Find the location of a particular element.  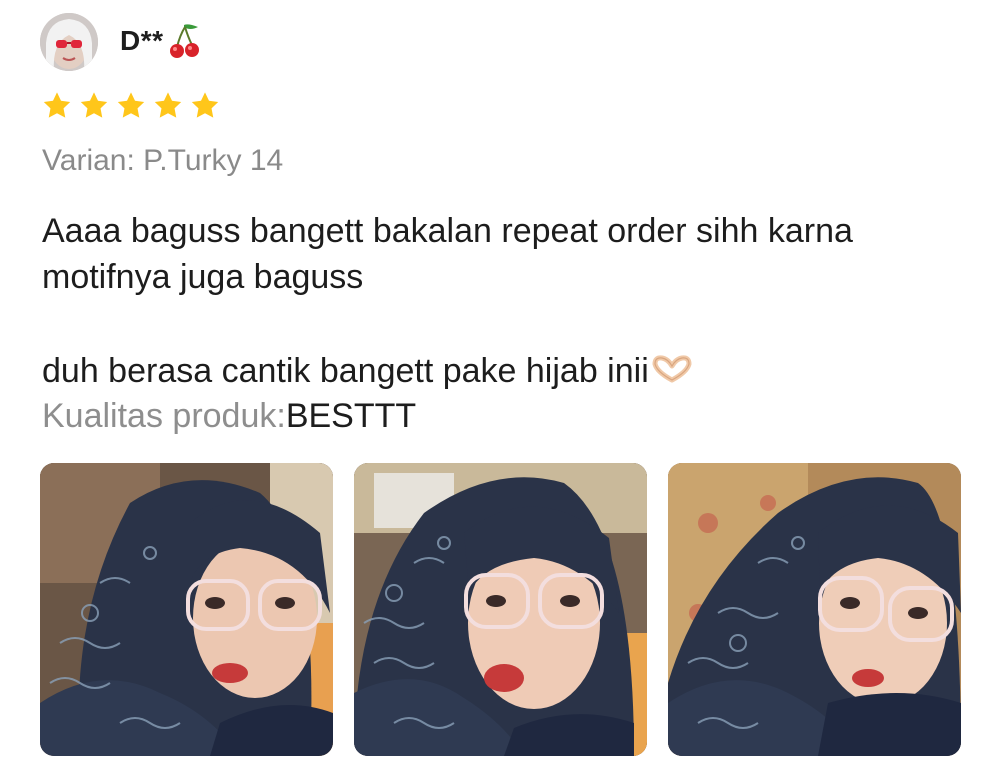

rating-stars is located at coordinates (131, 106).